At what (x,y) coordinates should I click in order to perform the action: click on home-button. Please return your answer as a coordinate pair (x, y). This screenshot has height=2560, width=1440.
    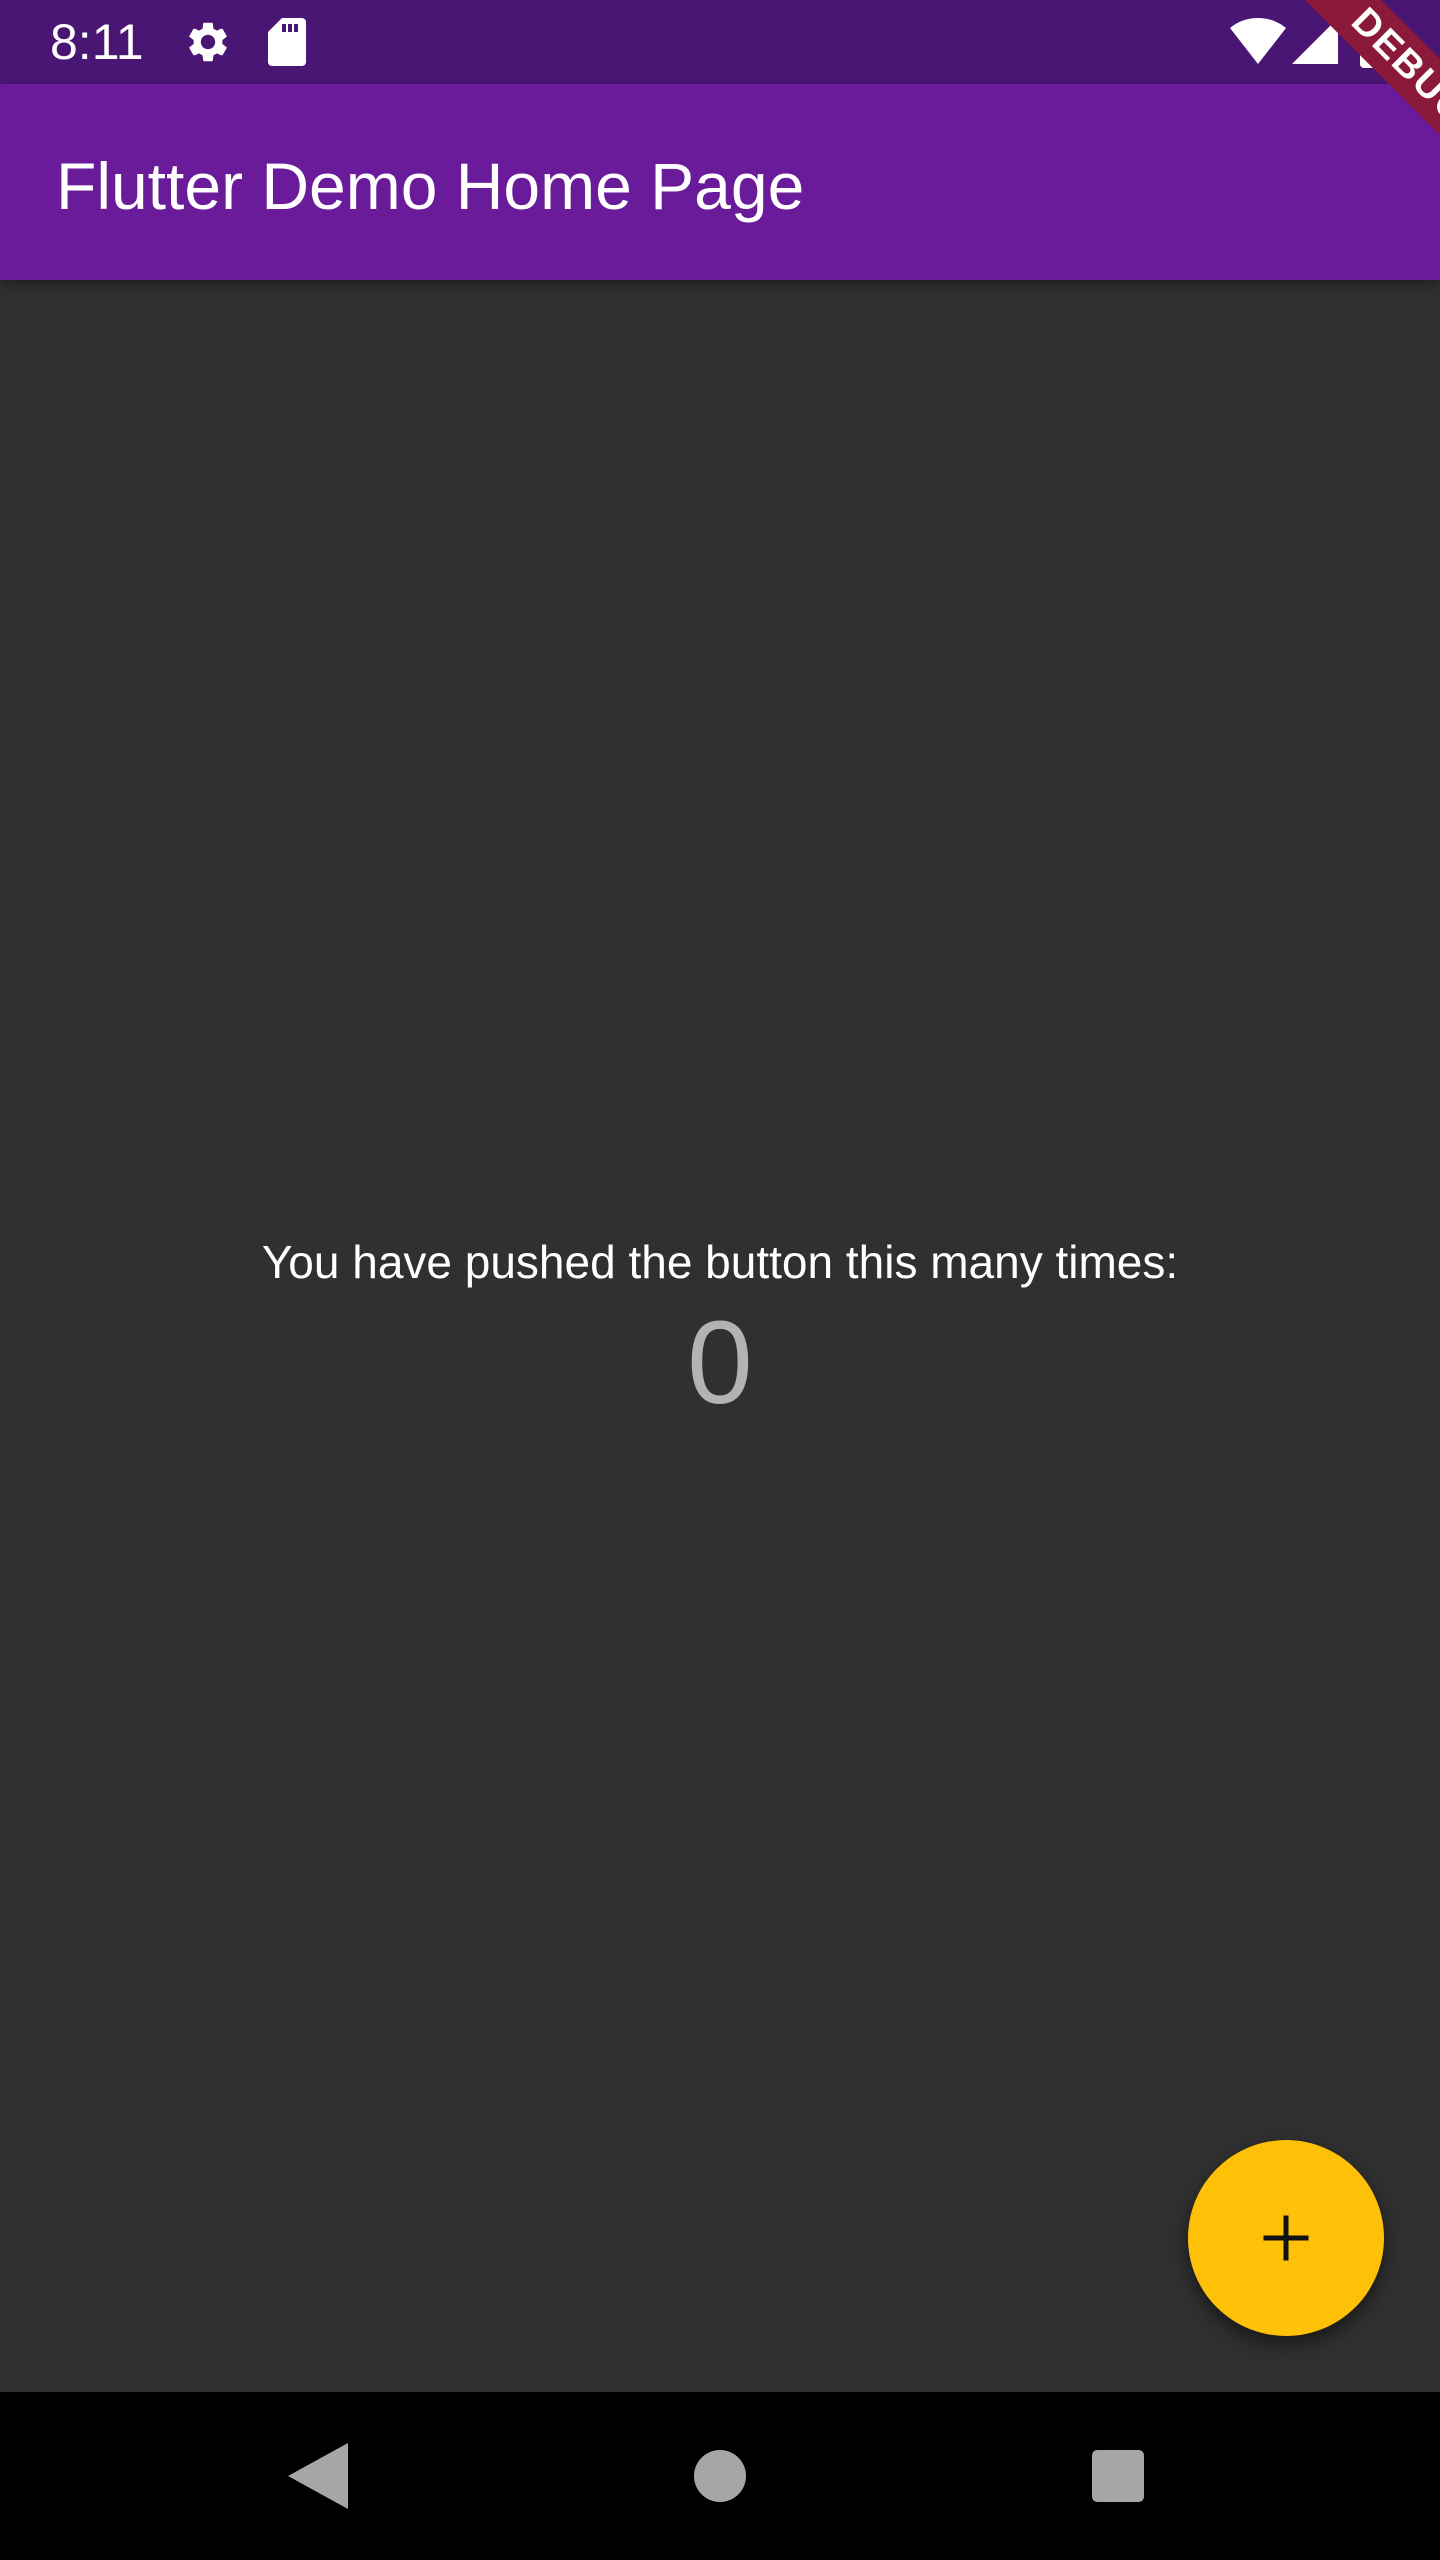
    Looking at the image, I should click on (720, 2476).